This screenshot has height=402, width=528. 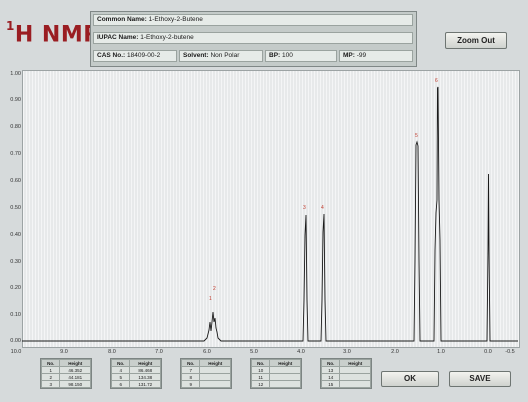 I want to click on table-row: 9, so click(x=205, y=384).